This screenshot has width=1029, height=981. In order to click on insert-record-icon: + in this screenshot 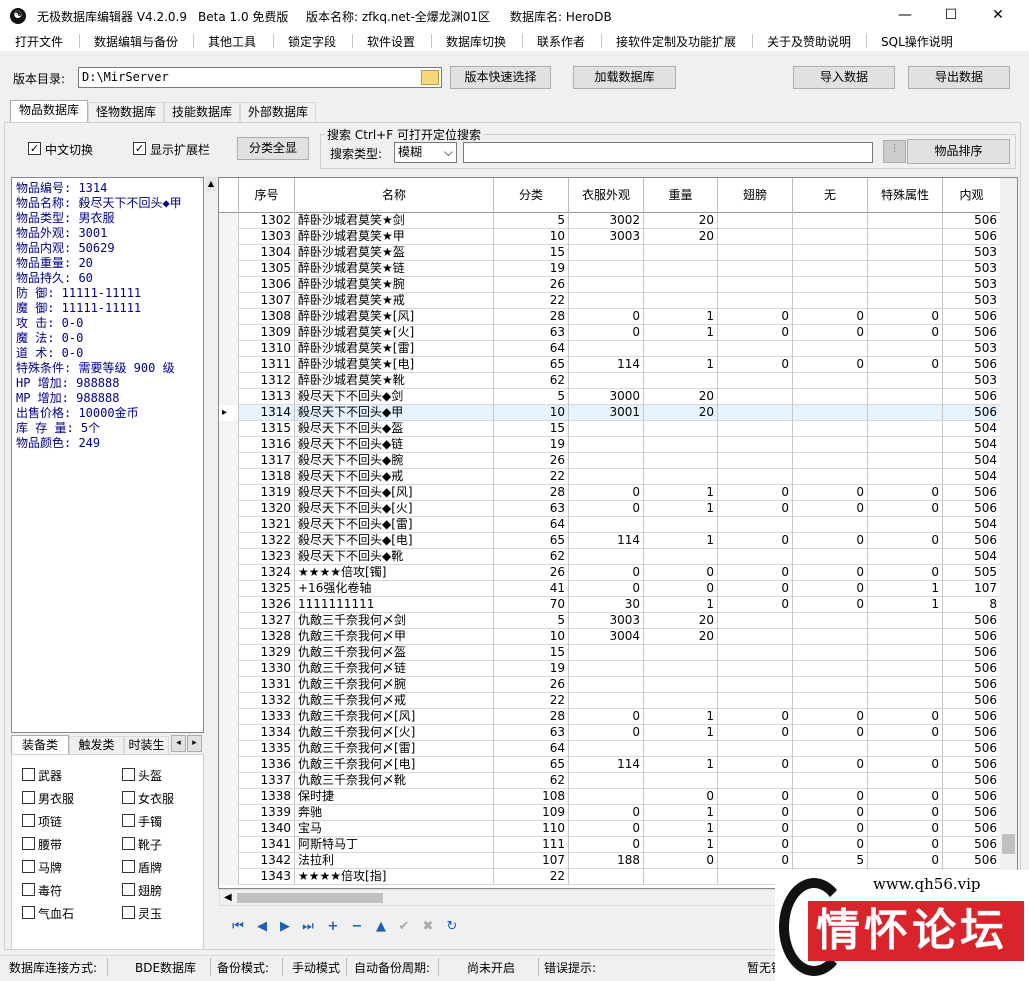, I will do `click(333, 927)`.